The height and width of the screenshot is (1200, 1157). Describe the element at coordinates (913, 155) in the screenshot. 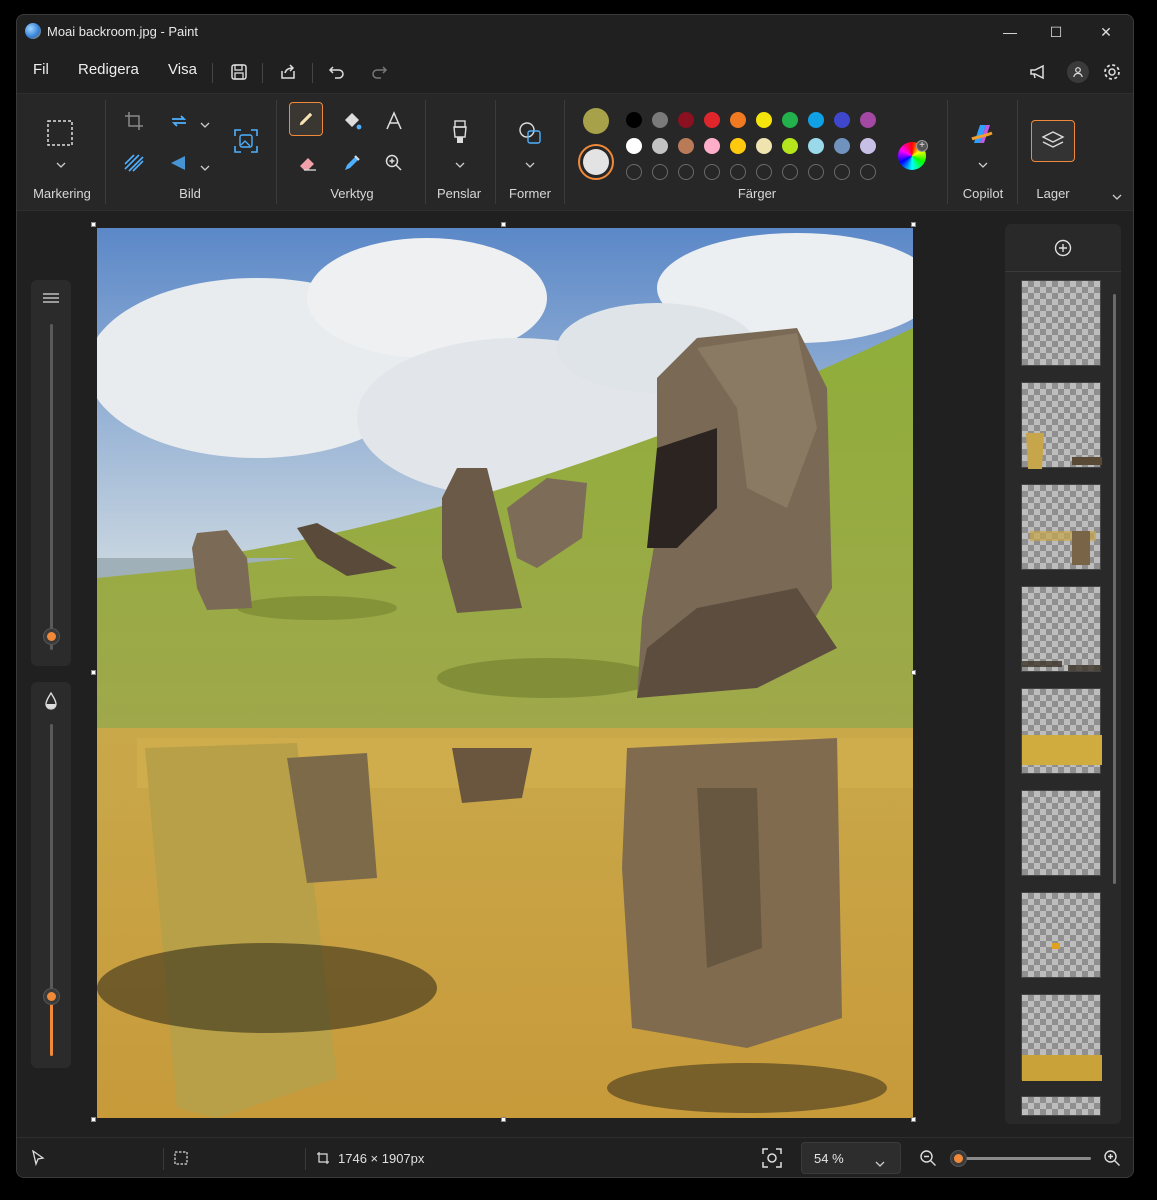

I see `edit-colors-icon: +` at that location.